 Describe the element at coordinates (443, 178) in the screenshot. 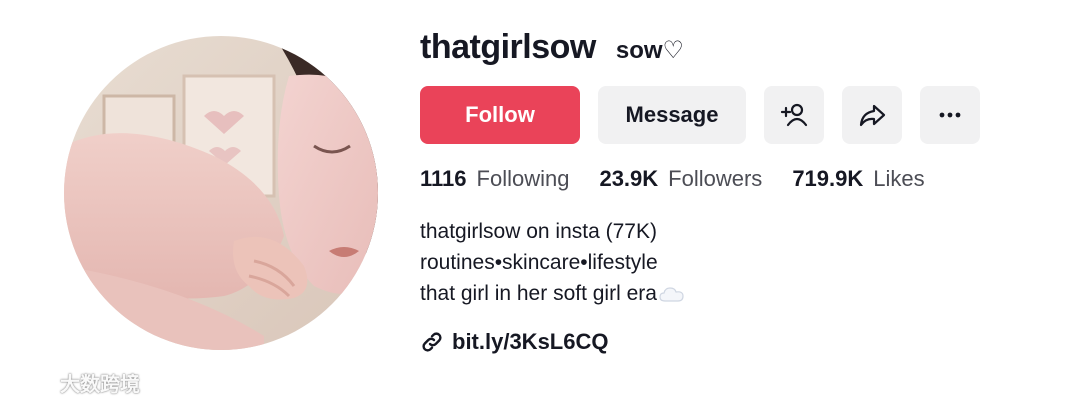

I see `following-count: 1116` at that location.